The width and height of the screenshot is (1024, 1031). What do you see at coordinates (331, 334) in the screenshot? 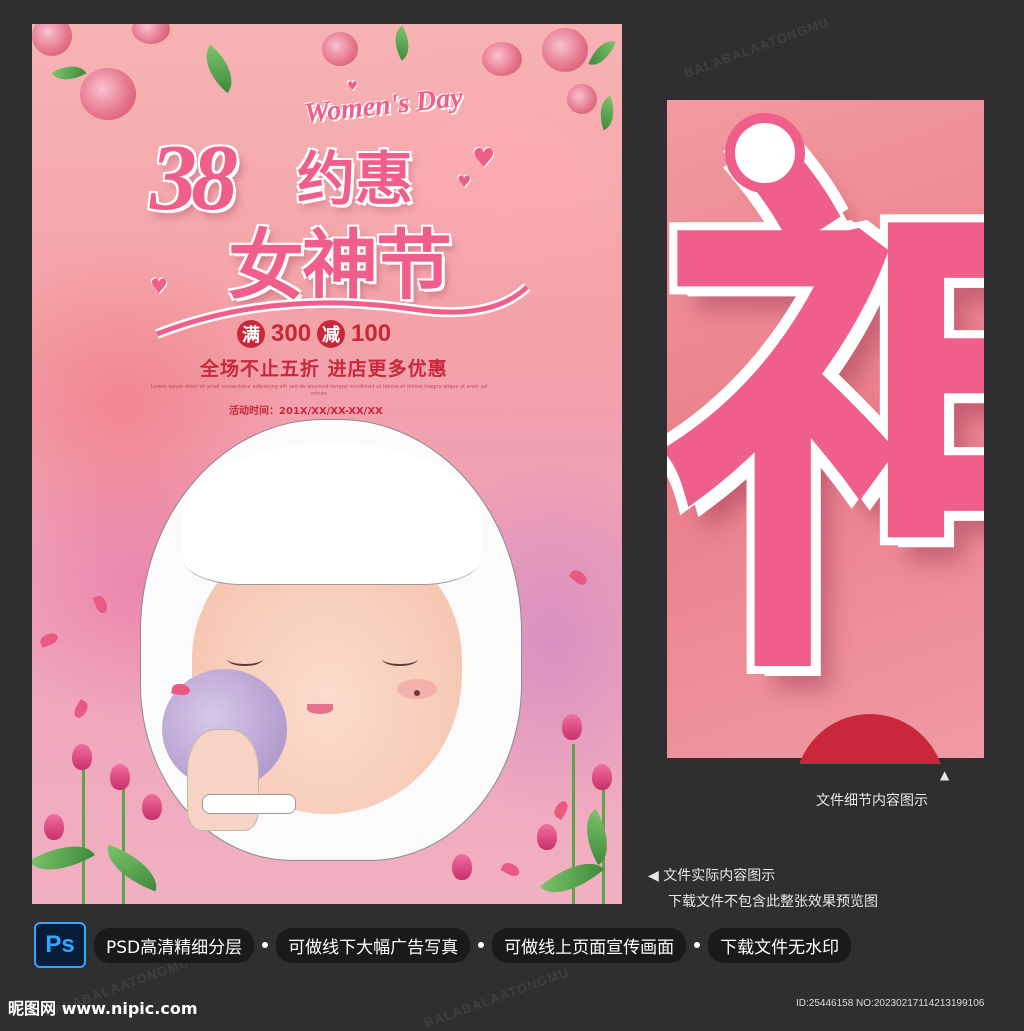
I see `promo-jian-badge: 减` at bounding box center [331, 334].